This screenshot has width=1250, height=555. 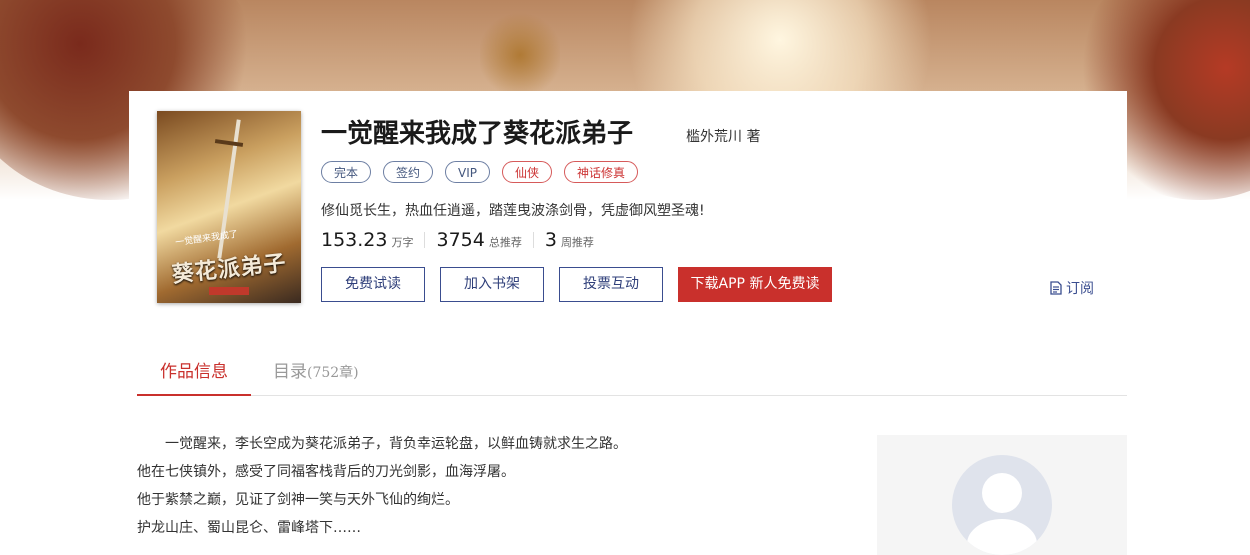 What do you see at coordinates (527, 172) in the screenshot?
I see `tag-category: 仙侠` at bounding box center [527, 172].